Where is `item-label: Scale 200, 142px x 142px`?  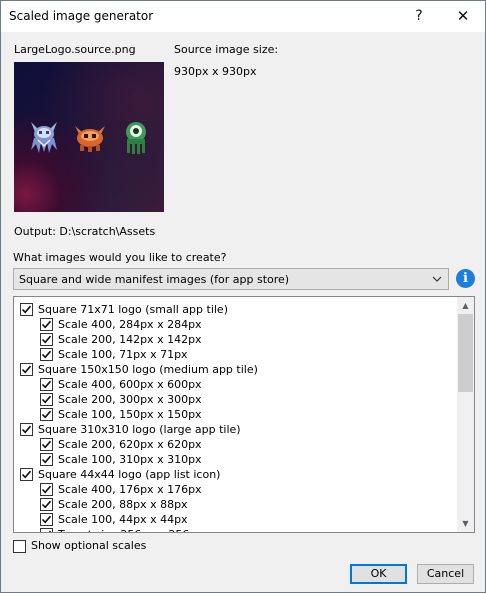
item-label: Scale 200, 142px x 142px is located at coordinates (130, 339).